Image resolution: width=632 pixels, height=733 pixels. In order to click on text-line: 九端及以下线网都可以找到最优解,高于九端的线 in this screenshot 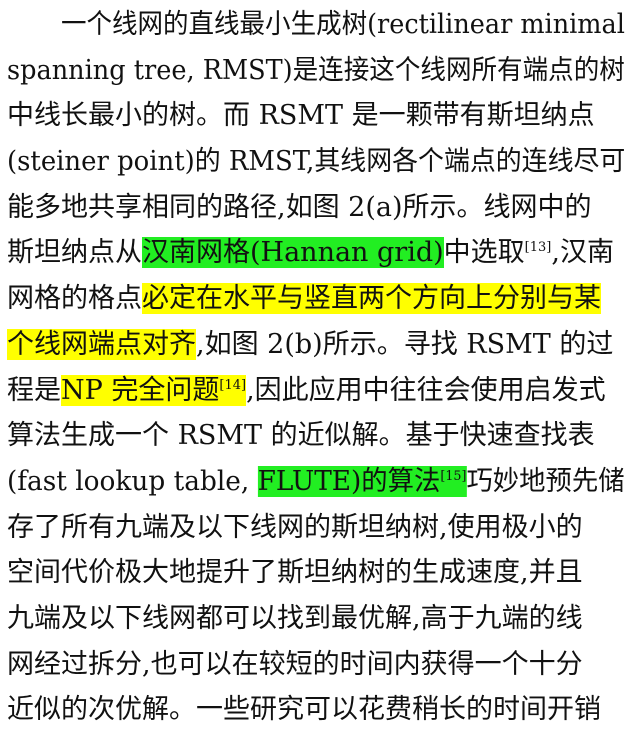, I will do `click(316, 619)`.